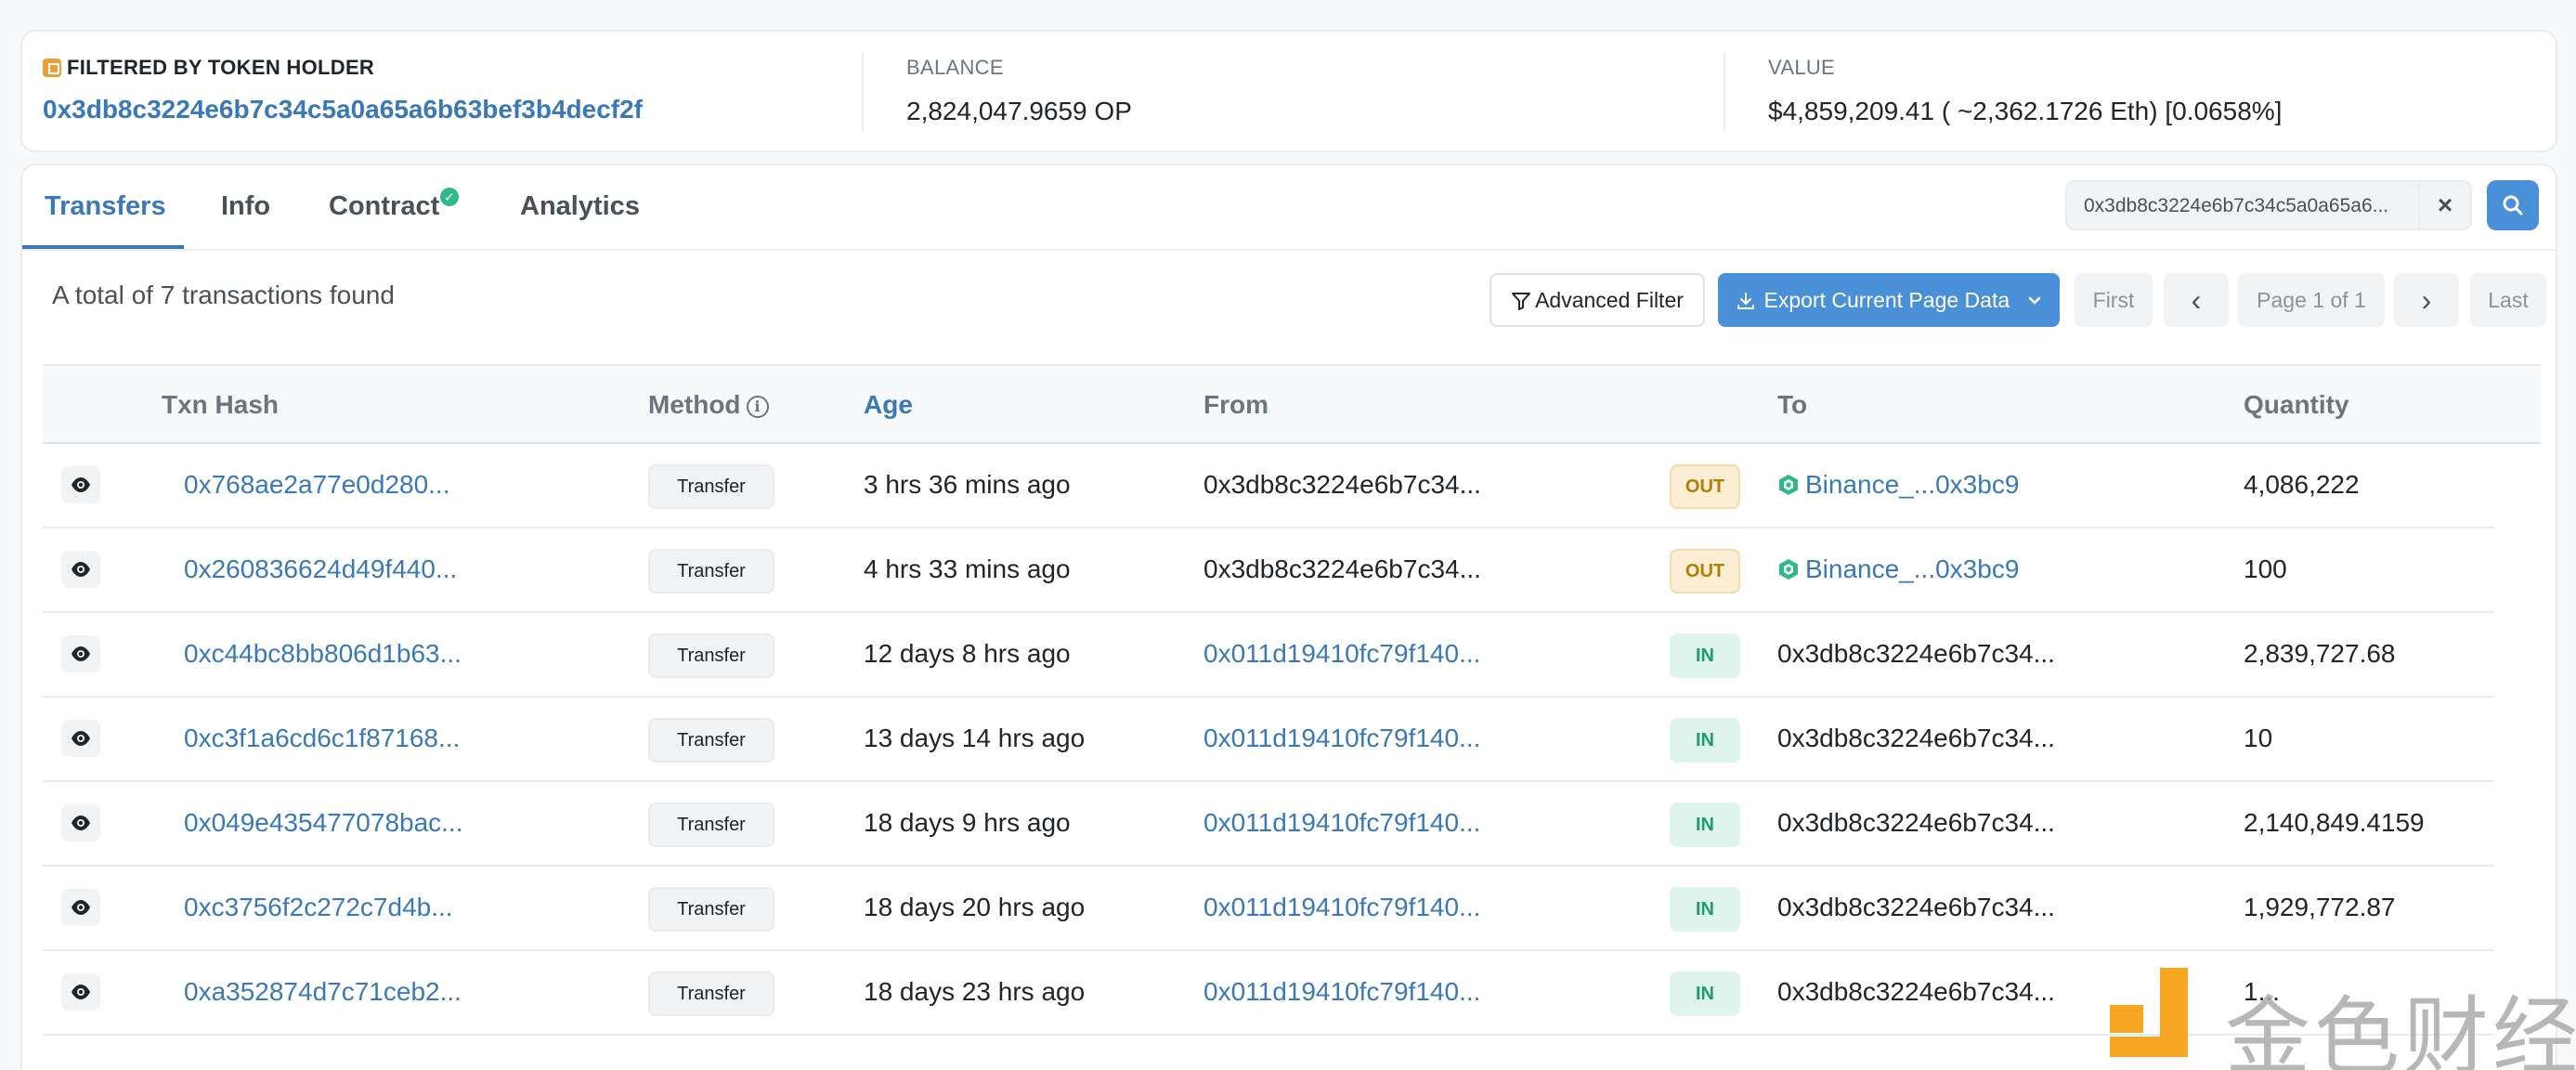 Image resolution: width=2576 pixels, height=1070 pixels. I want to click on age-cell: 13 days 14 hrs ago, so click(975, 738).